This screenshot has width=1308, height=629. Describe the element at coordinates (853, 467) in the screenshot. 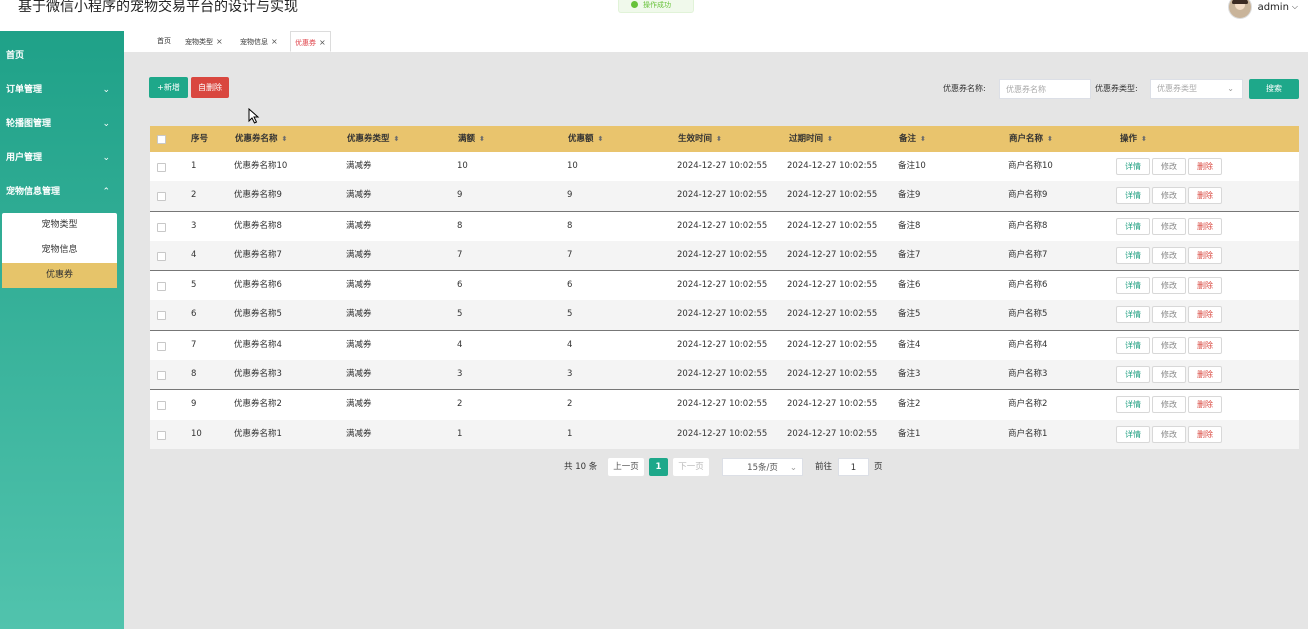

I see `goto-page-input: 1` at that location.